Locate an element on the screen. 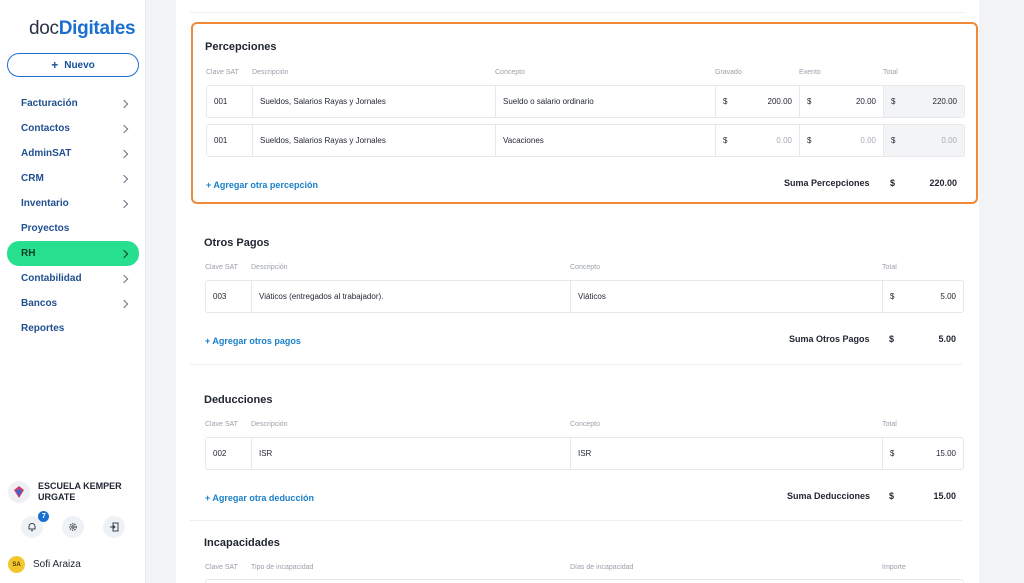 The height and width of the screenshot is (583, 1024). add-otros-pagos-link: + Agregar otros pagos is located at coordinates (253, 341).